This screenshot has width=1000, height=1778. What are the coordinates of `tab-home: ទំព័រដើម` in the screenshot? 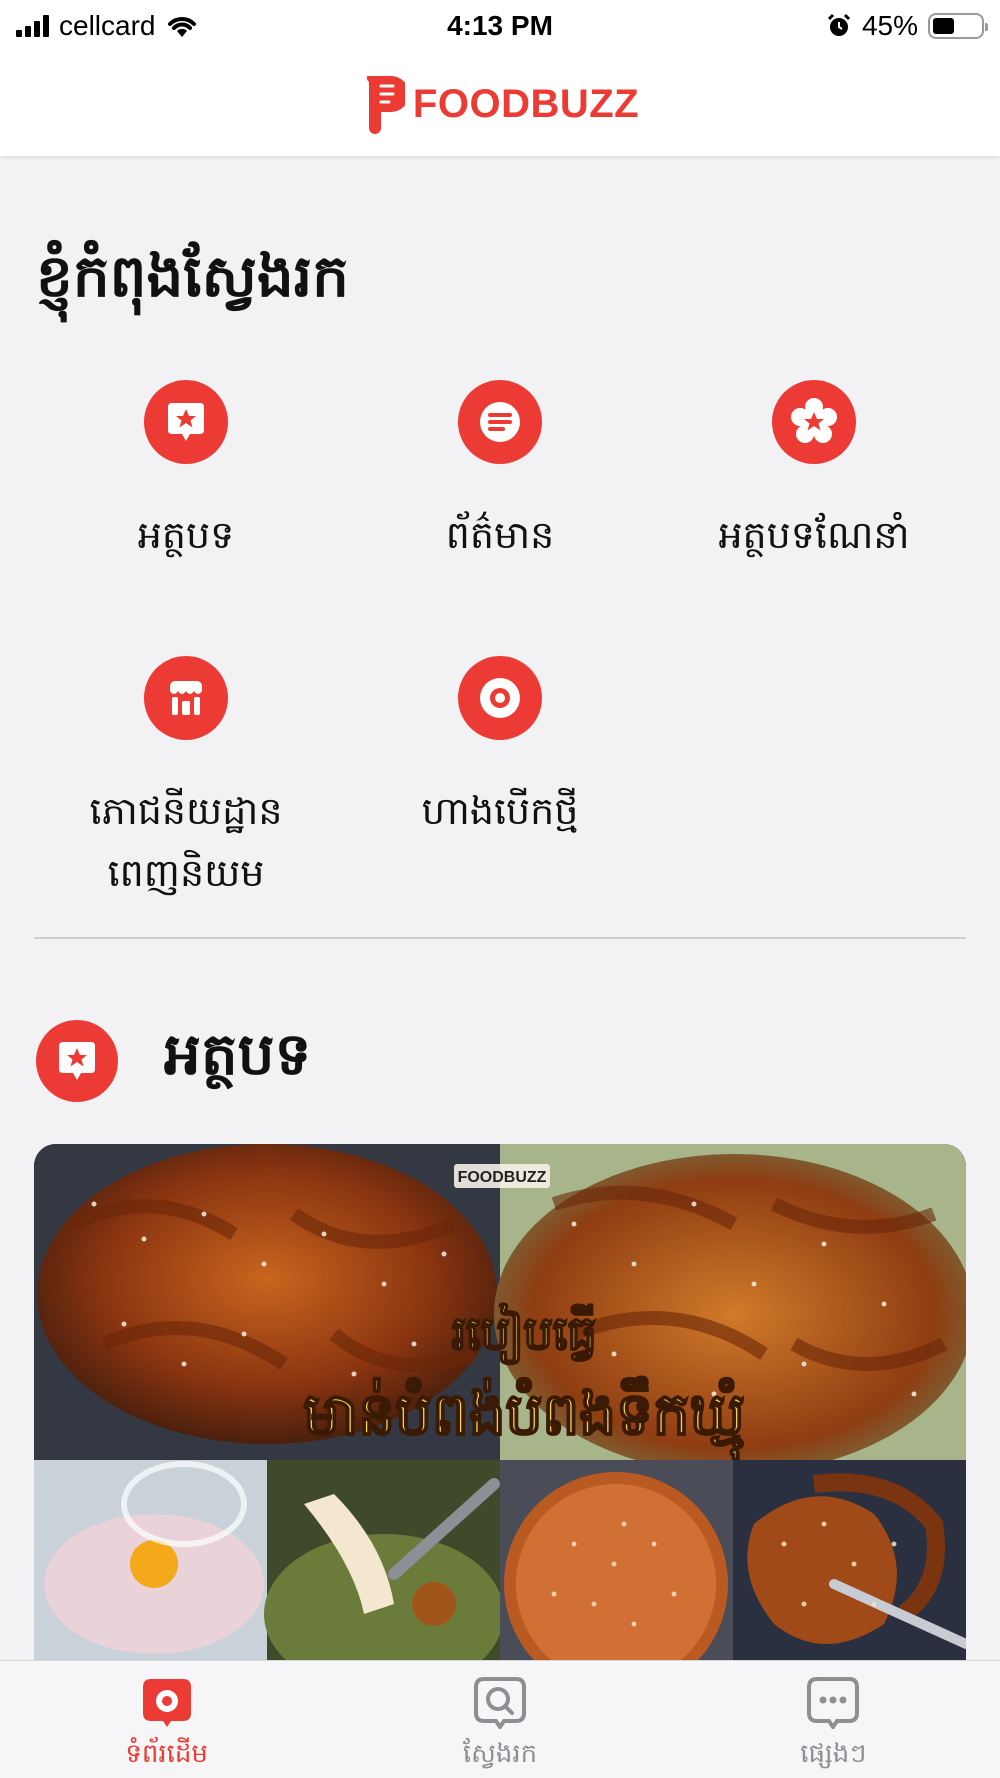 It's located at (166, 1719).